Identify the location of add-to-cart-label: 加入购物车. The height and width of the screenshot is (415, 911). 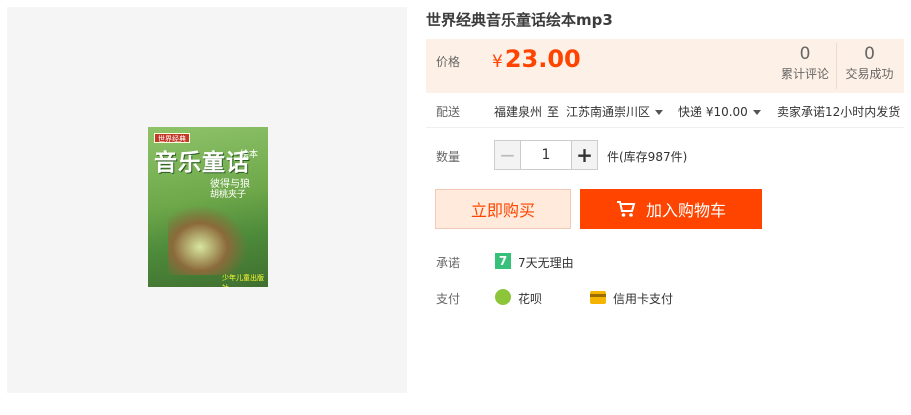
(685, 210).